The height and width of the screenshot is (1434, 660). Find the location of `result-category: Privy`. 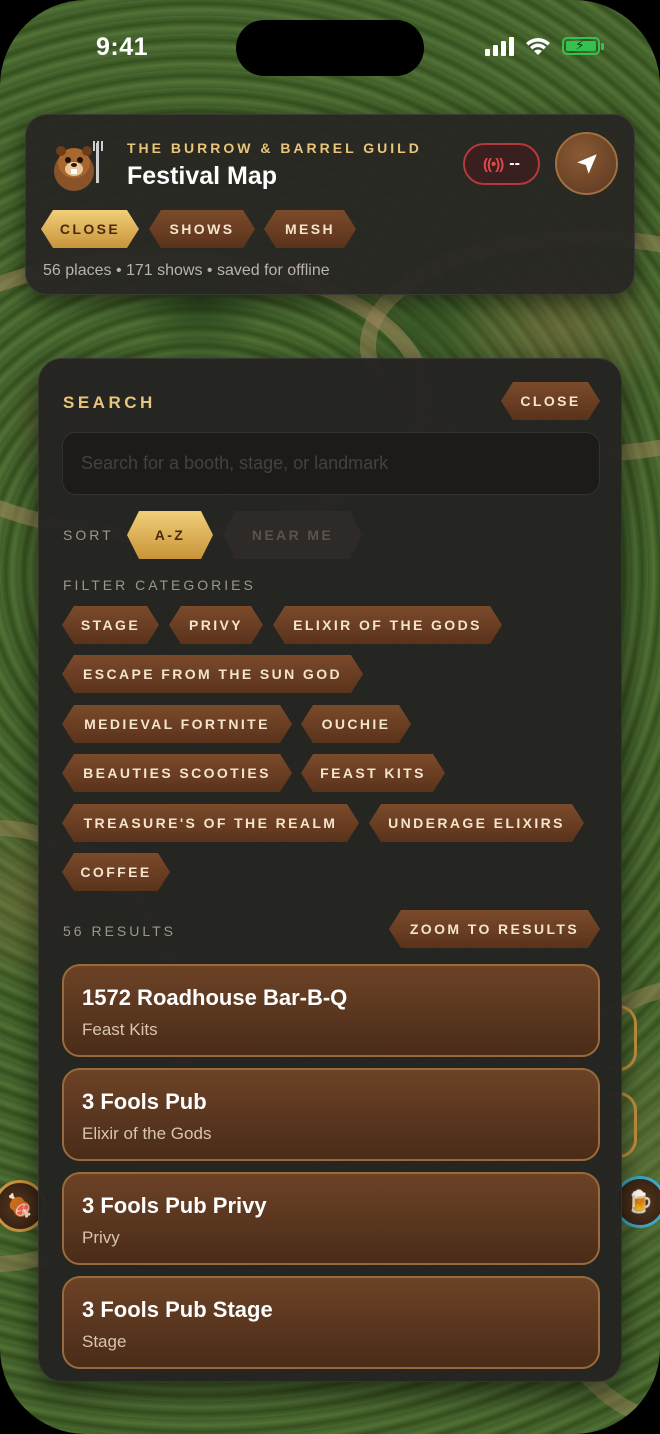

result-category: Privy is located at coordinates (101, 1237).